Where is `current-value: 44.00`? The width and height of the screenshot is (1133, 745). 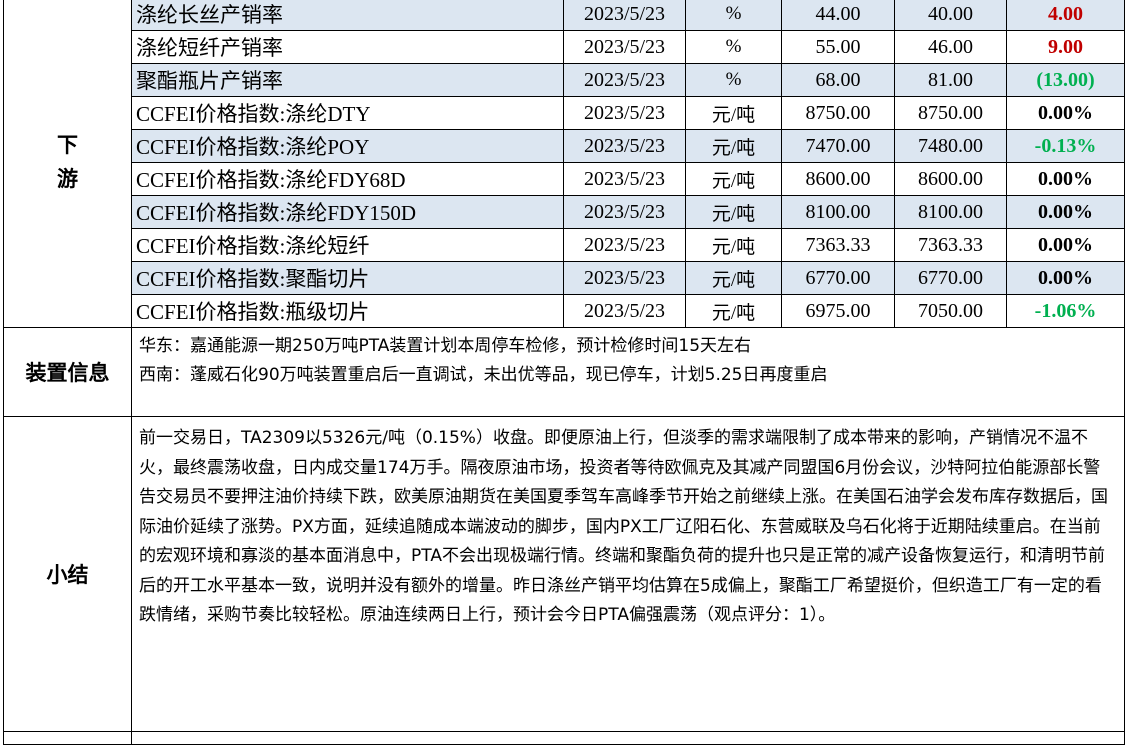 current-value: 44.00 is located at coordinates (838, 15).